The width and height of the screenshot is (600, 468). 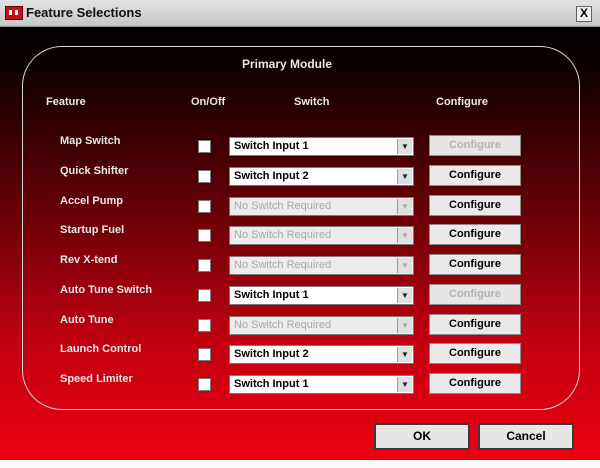 I want to click on group-label: Primary Module, so click(x=287, y=64).